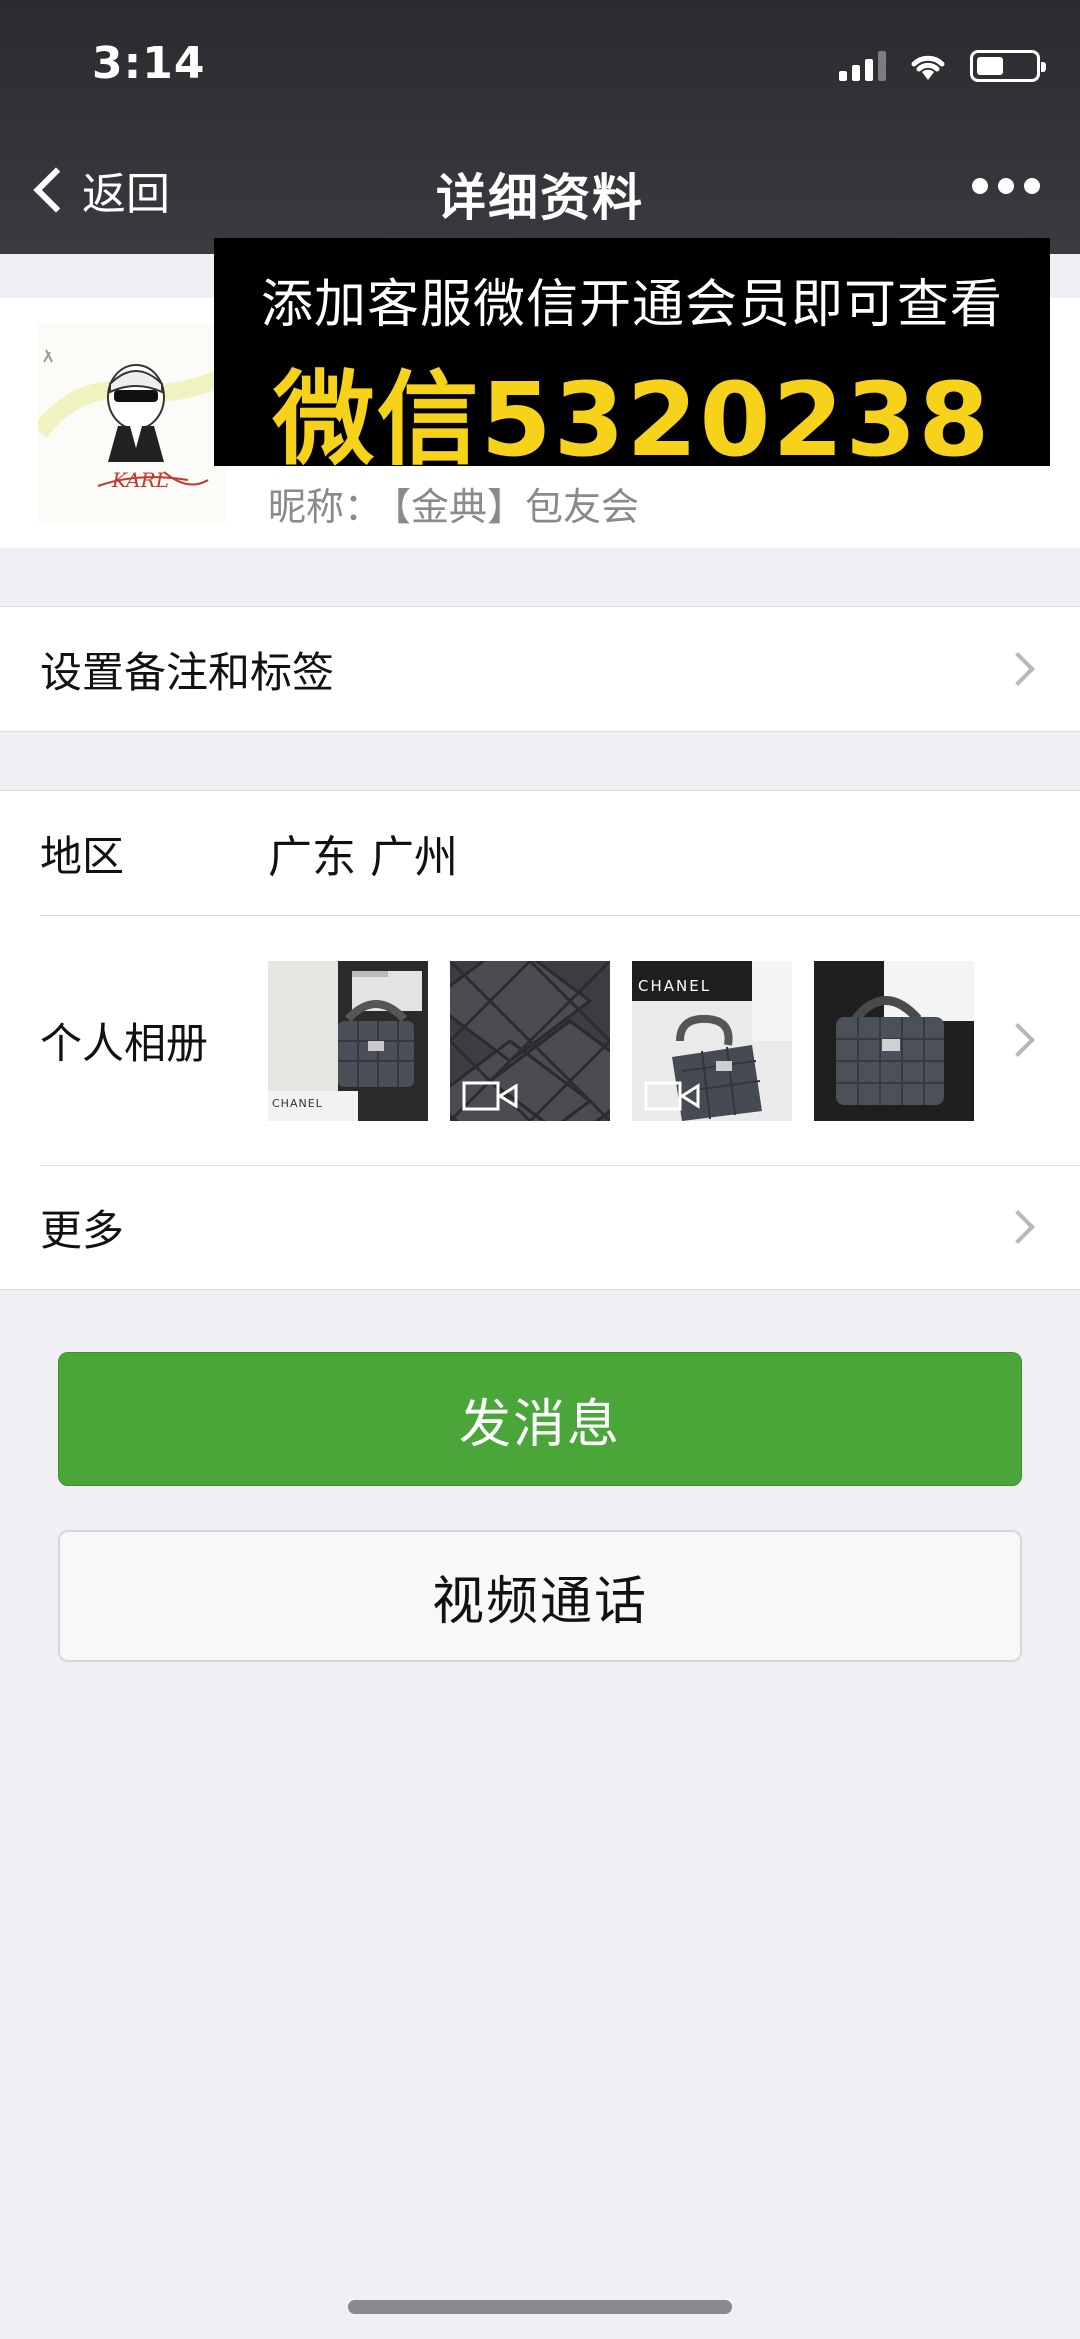  What do you see at coordinates (149, 63) in the screenshot?
I see `status-time: 3:14` at bounding box center [149, 63].